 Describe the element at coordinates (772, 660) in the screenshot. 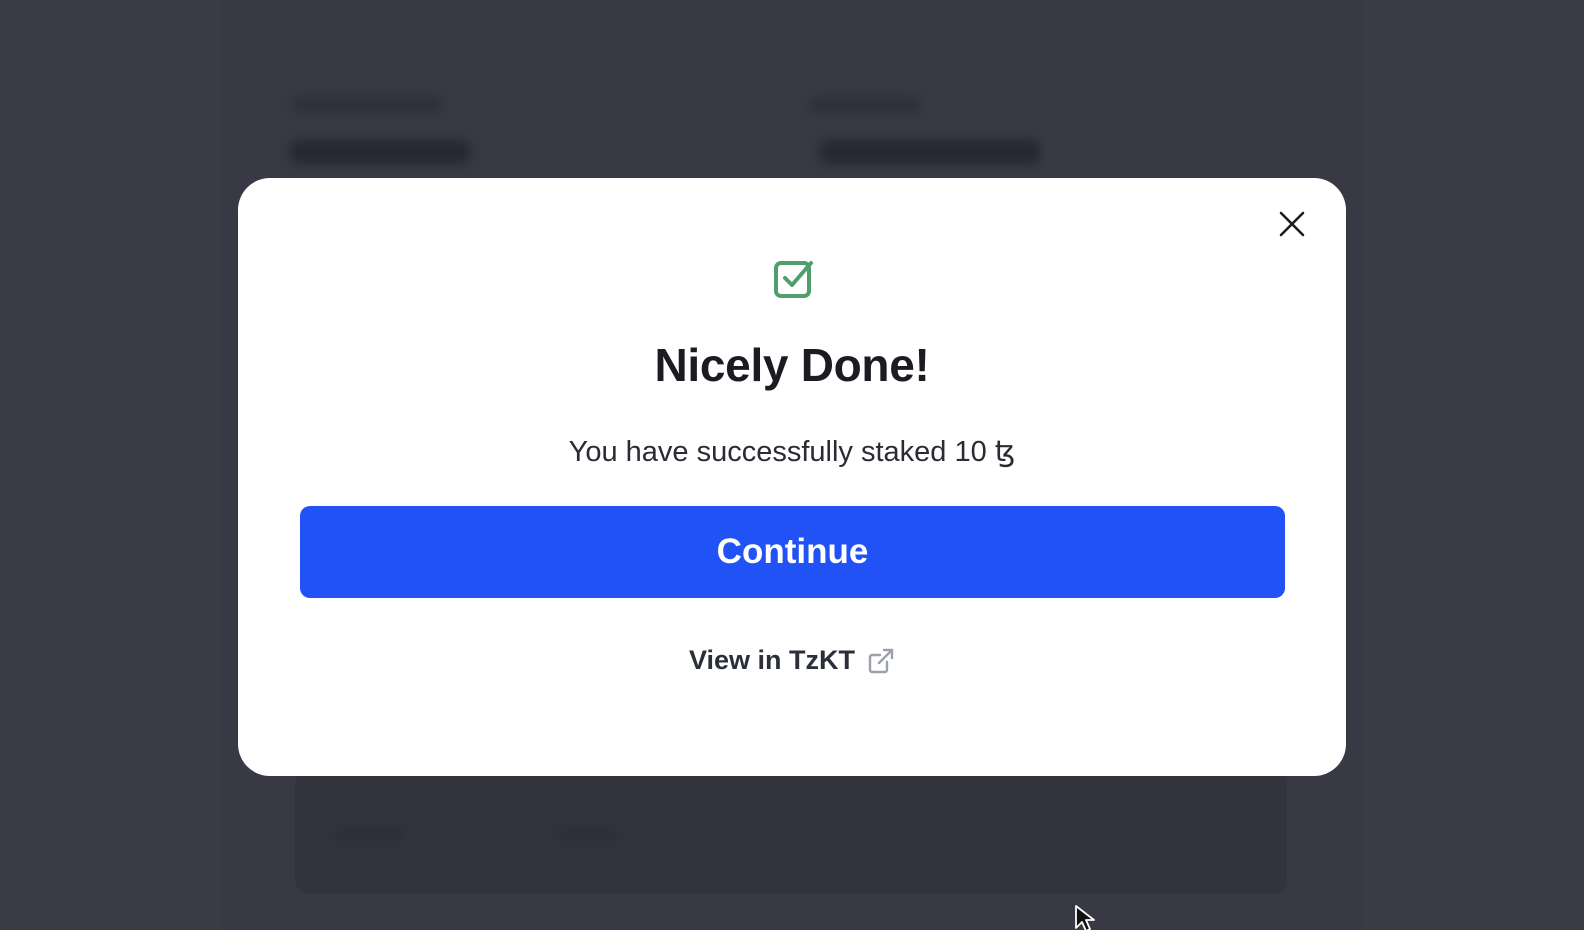

I see `view-in-tzkt-label: View in TzKT` at that location.